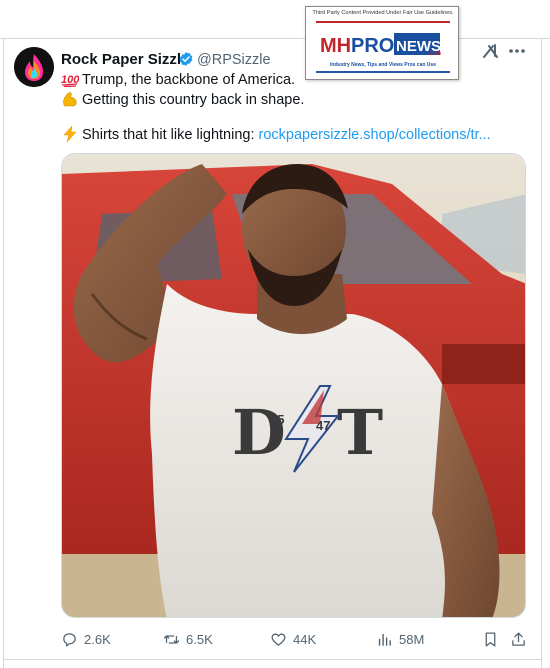  I want to click on like-button: 44K, so click(293, 639).